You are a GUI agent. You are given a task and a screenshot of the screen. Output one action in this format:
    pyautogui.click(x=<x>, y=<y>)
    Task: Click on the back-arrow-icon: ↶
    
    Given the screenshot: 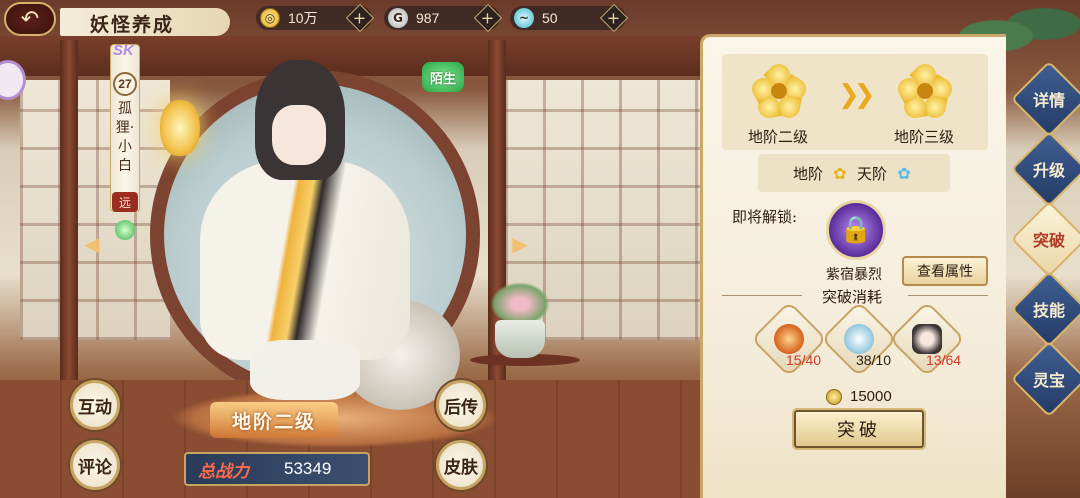 What is the action you would take?
    pyautogui.click(x=30, y=19)
    